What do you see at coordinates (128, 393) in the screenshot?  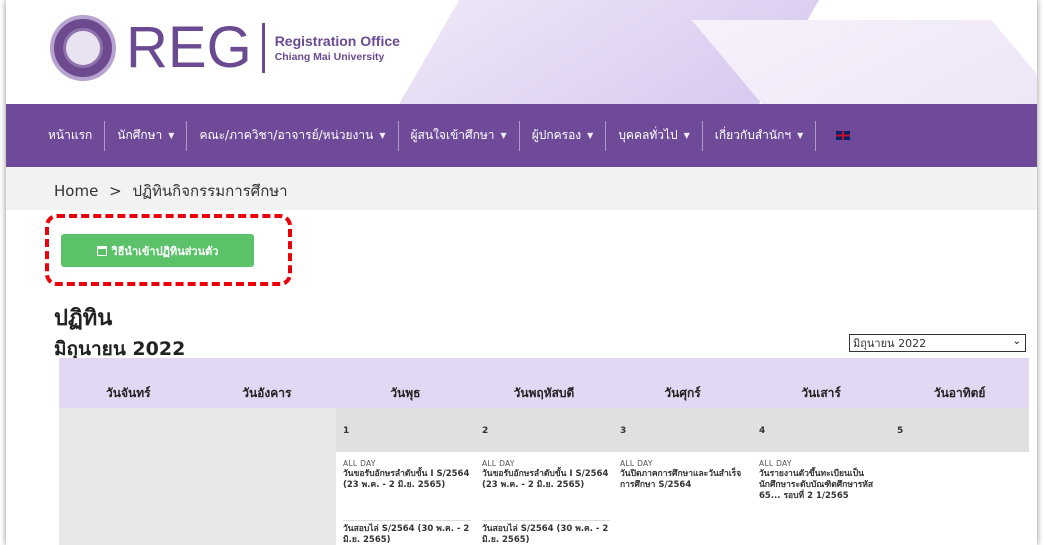 I see `weekday-mon: วันจันทร์` at bounding box center [128, 393].